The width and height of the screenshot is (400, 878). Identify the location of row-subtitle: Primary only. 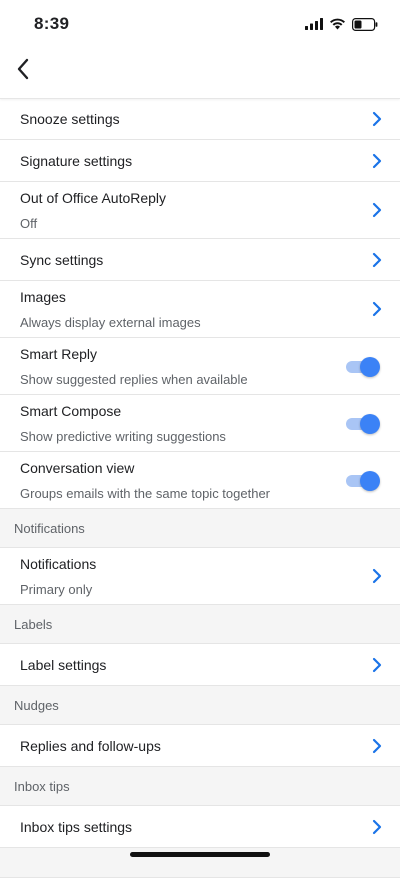
(56, 589).